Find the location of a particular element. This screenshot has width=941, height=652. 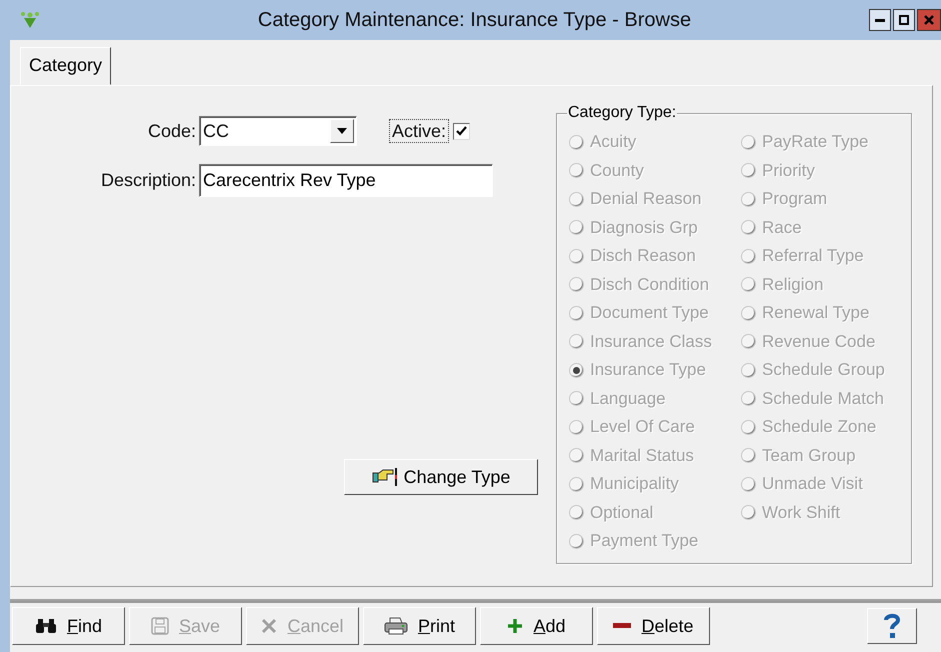

option-label: Denial Reason is located at coordinates (646, 199).